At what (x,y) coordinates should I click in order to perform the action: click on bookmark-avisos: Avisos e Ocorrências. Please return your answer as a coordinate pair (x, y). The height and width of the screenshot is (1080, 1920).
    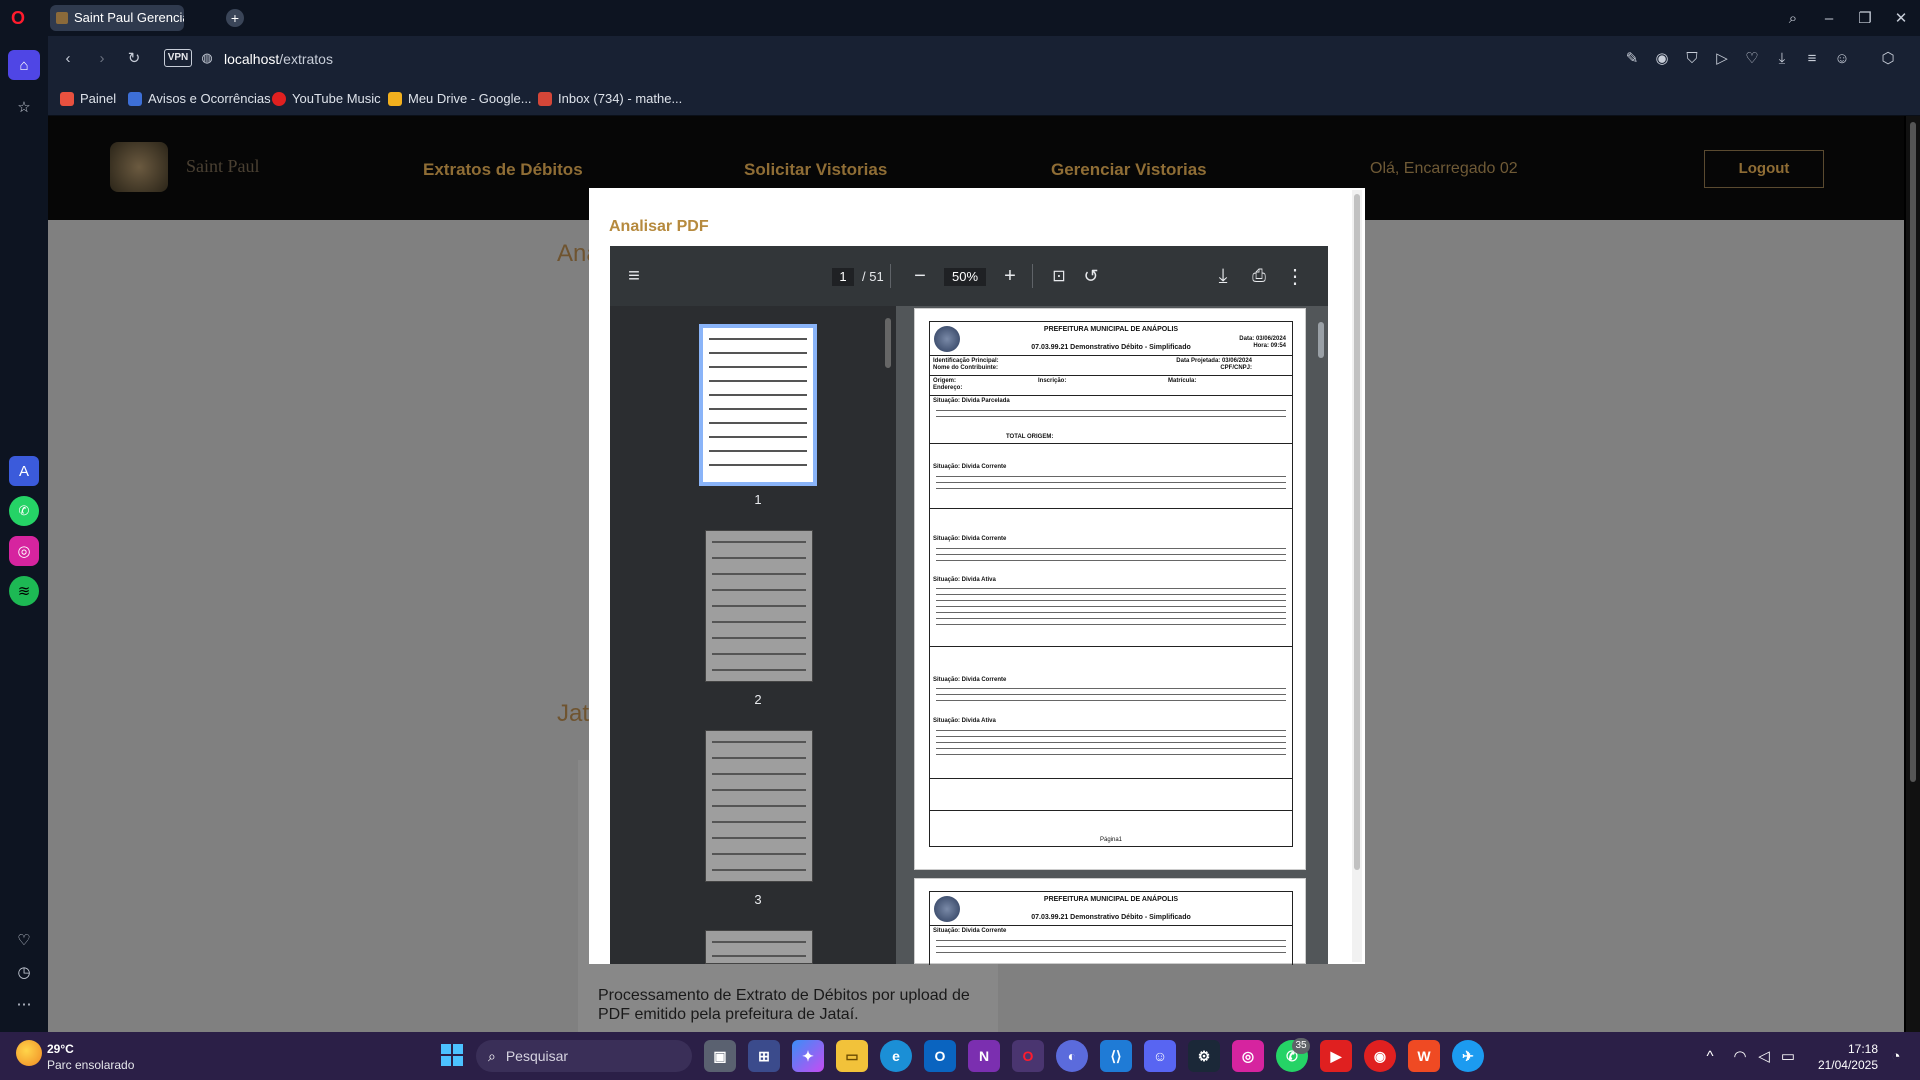
    Looking at the image, I should click on (199, 99).